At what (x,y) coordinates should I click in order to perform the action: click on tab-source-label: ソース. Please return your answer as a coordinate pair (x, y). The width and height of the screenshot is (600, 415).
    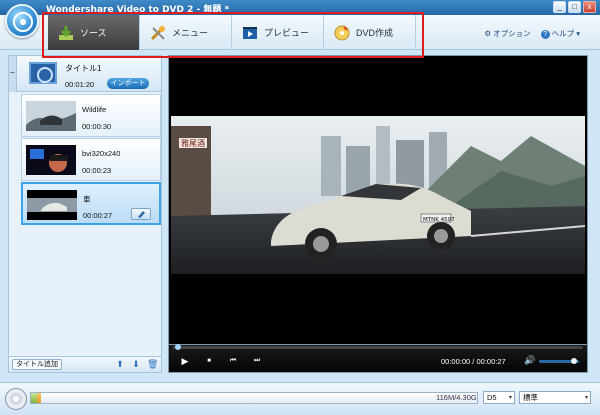
    Looking at the image, I should click on (93, 33).